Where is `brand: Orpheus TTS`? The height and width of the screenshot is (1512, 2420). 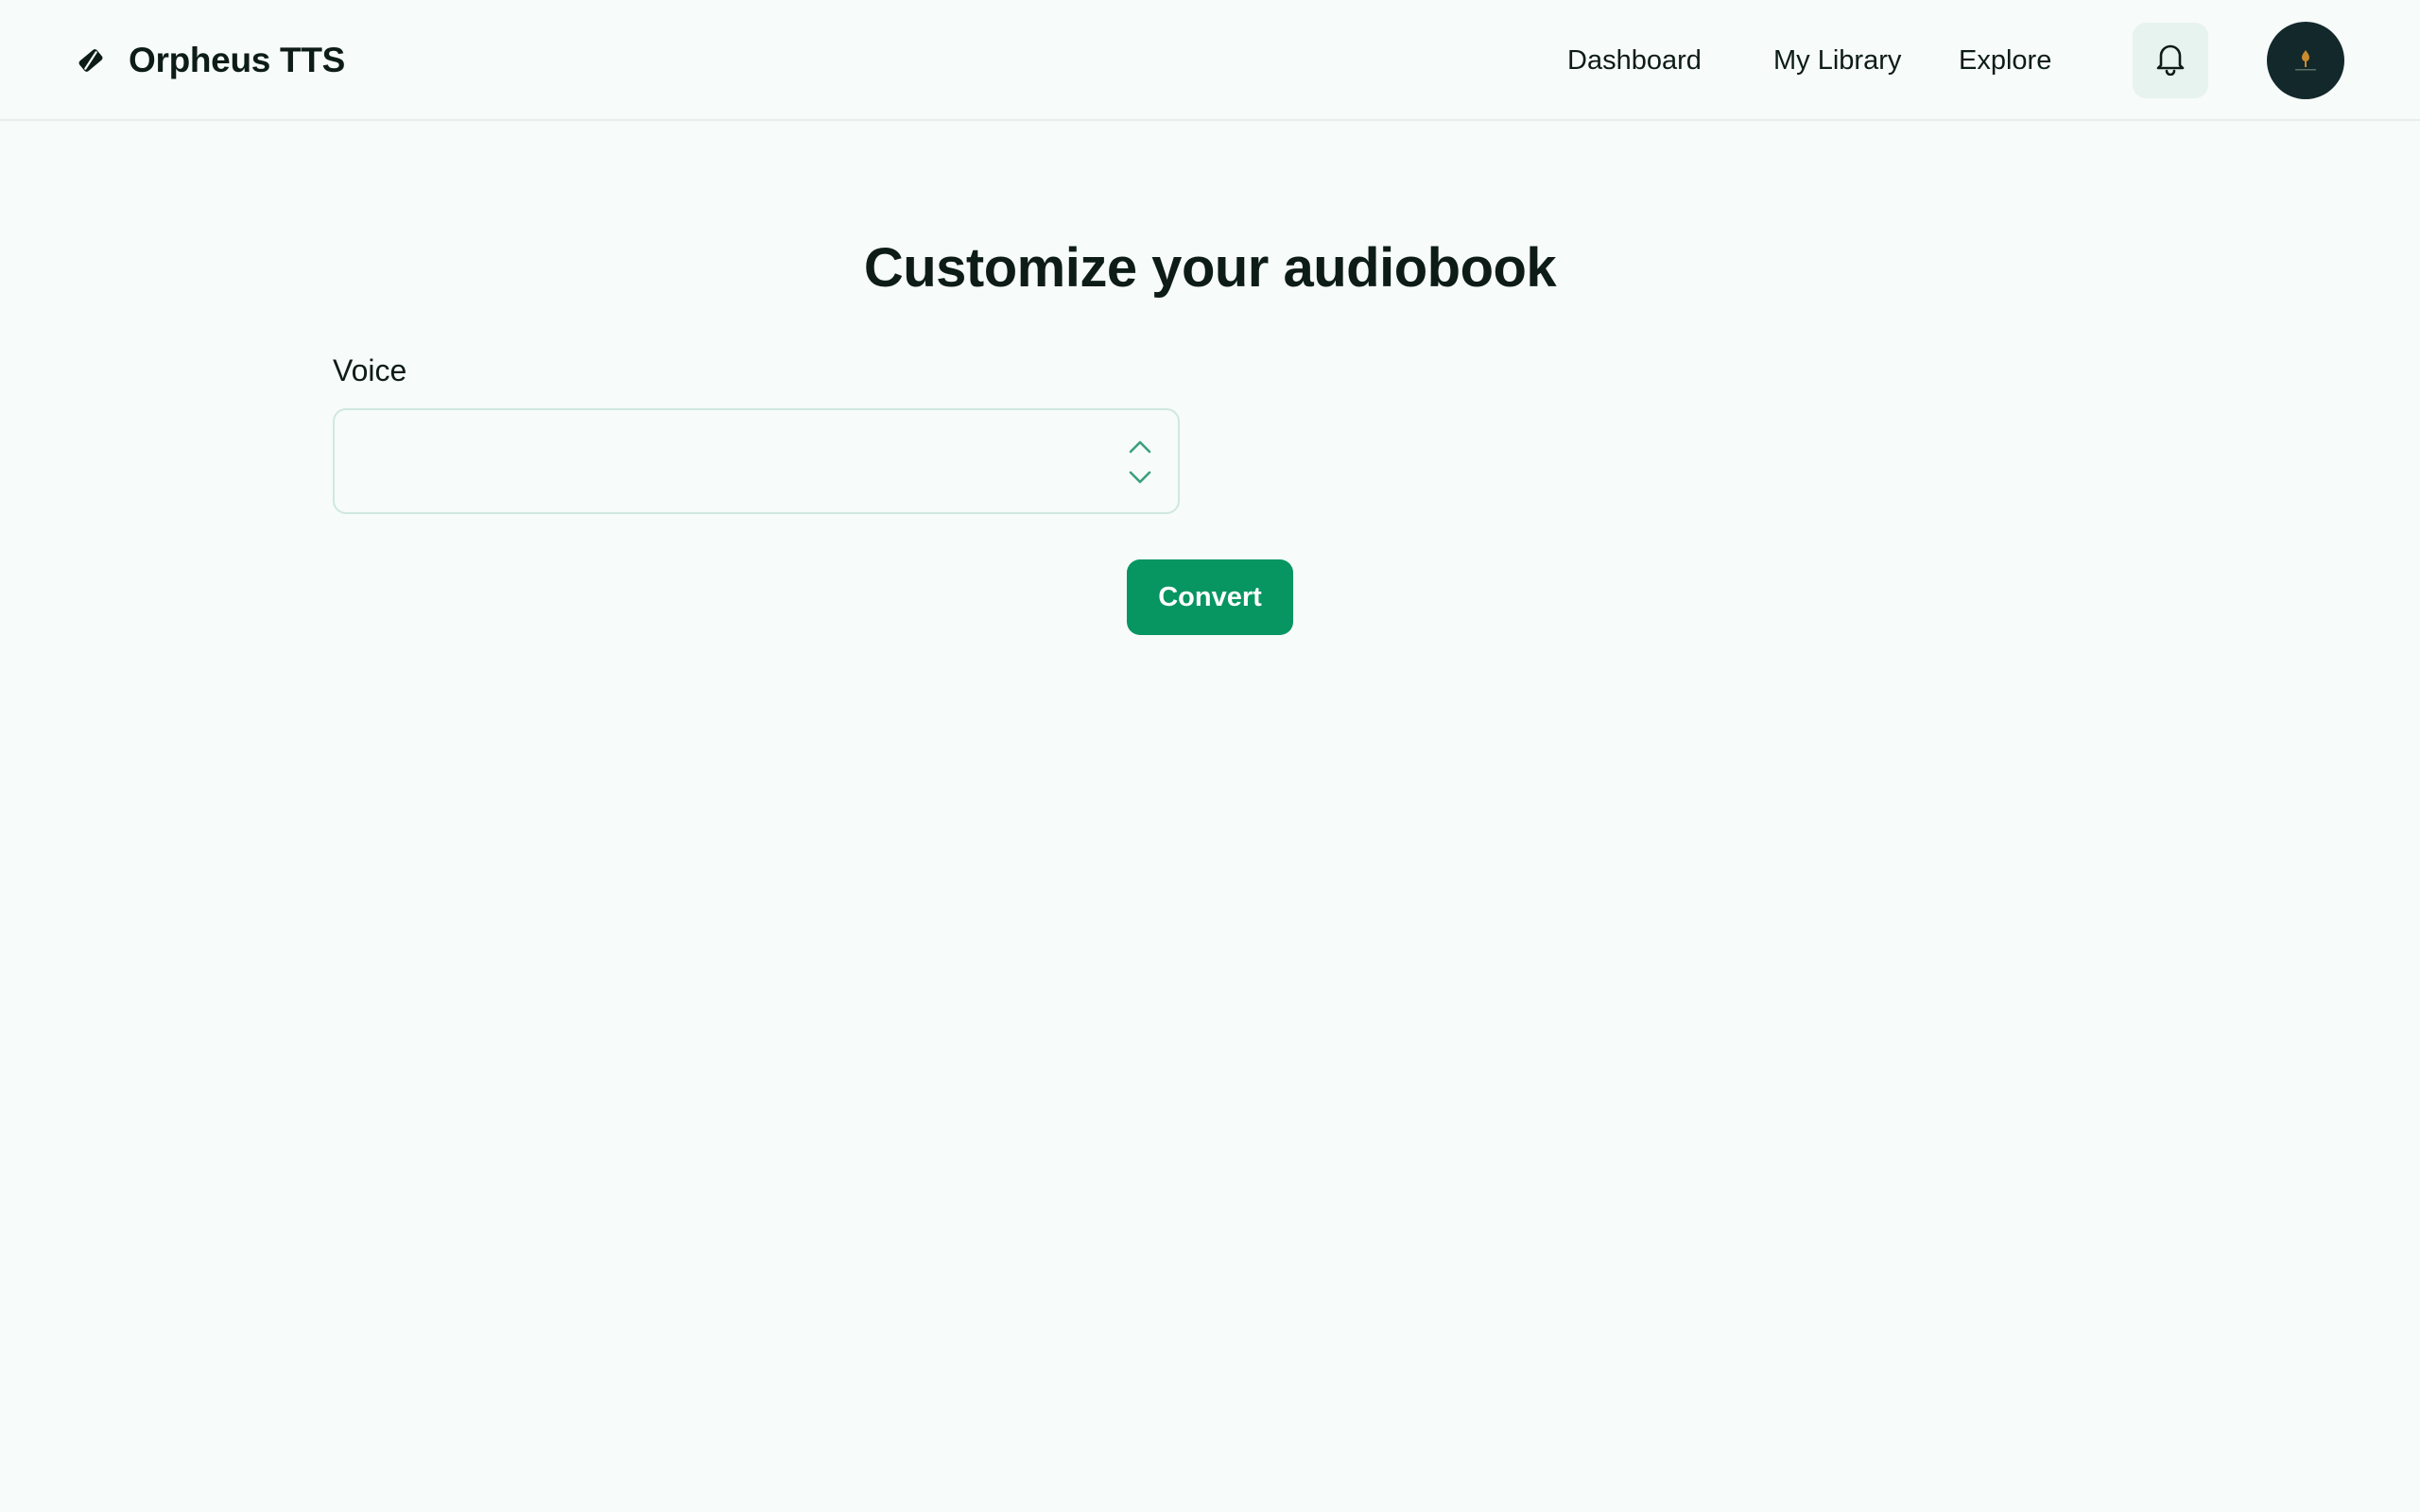 brand: Orpheus TTS is located at coordinates (209, 60).